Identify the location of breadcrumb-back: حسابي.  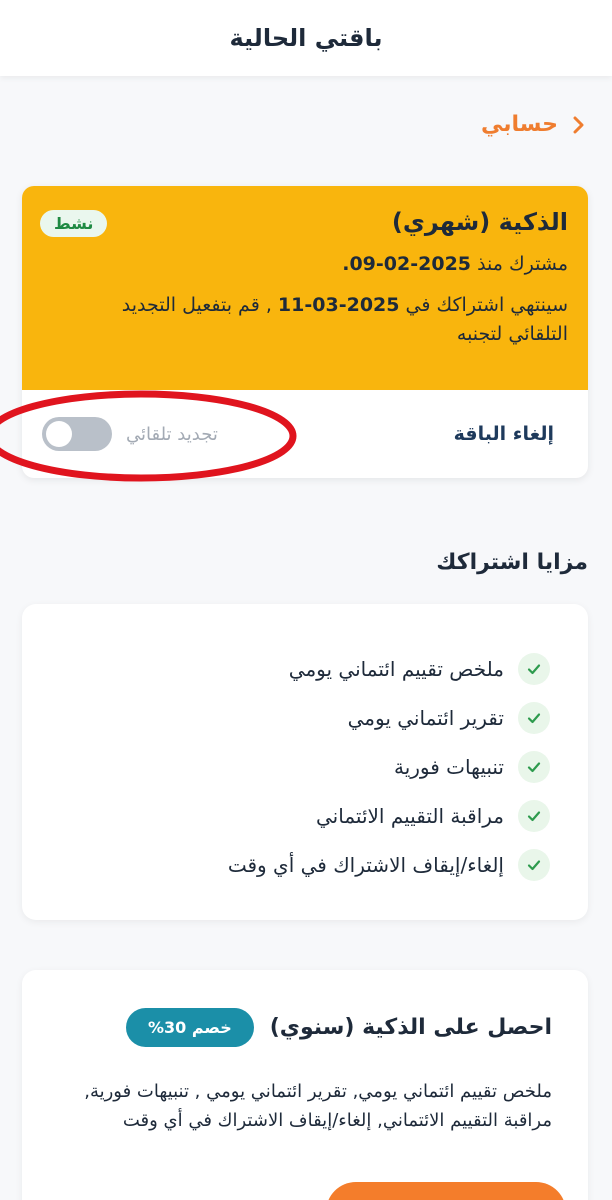
(534, 124).